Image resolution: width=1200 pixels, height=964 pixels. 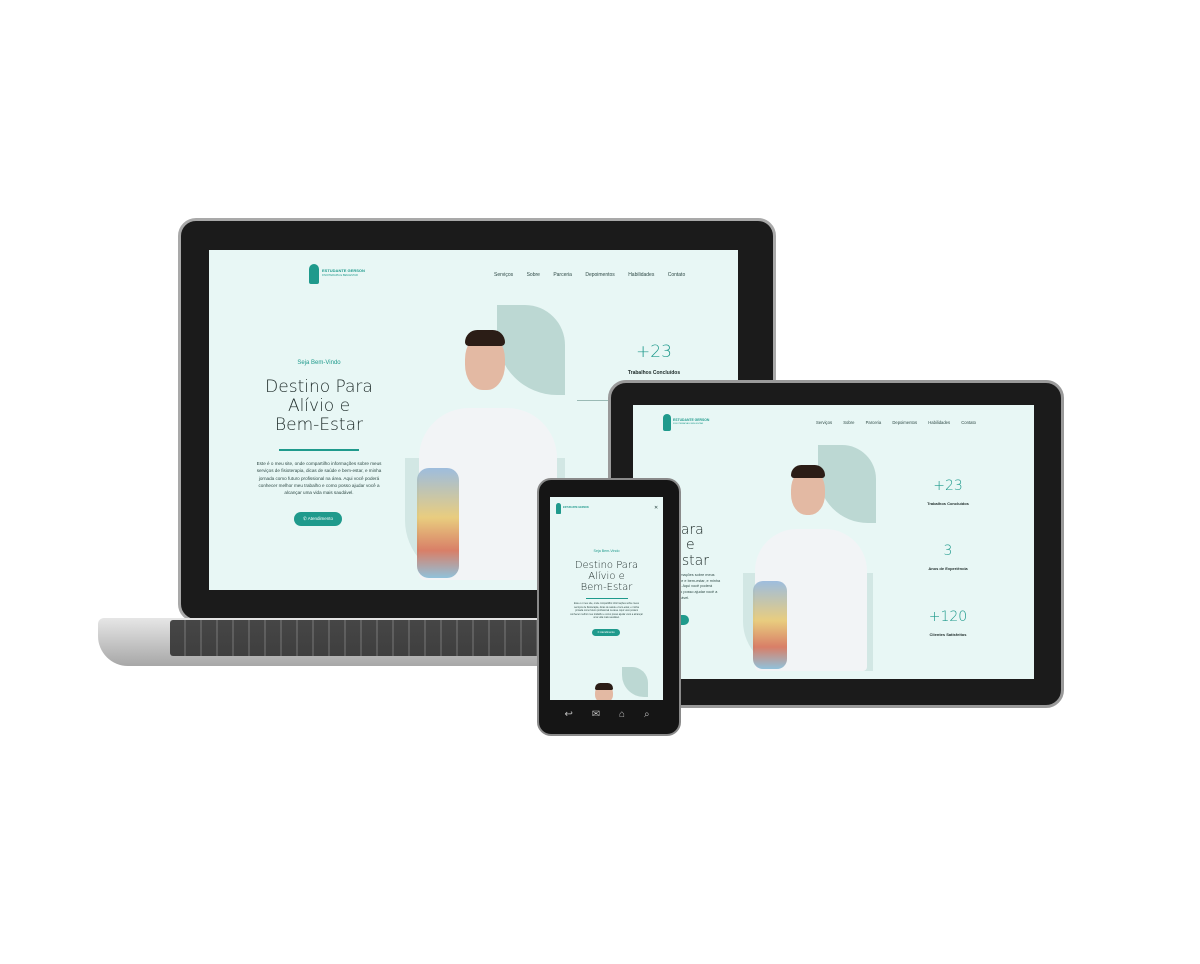 What do you see at coordinates (568, 714) in the screenshot?
I see `back-icon: ↩` at bounding box center [568, 714].